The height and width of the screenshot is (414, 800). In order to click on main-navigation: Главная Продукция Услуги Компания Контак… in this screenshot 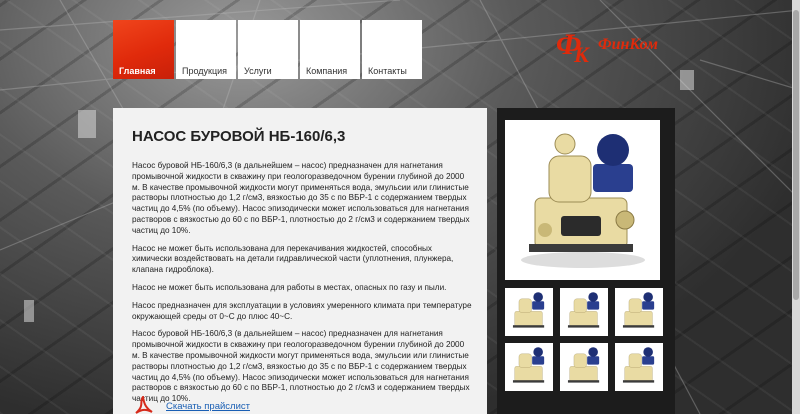, I will do `click(268, 49)`.